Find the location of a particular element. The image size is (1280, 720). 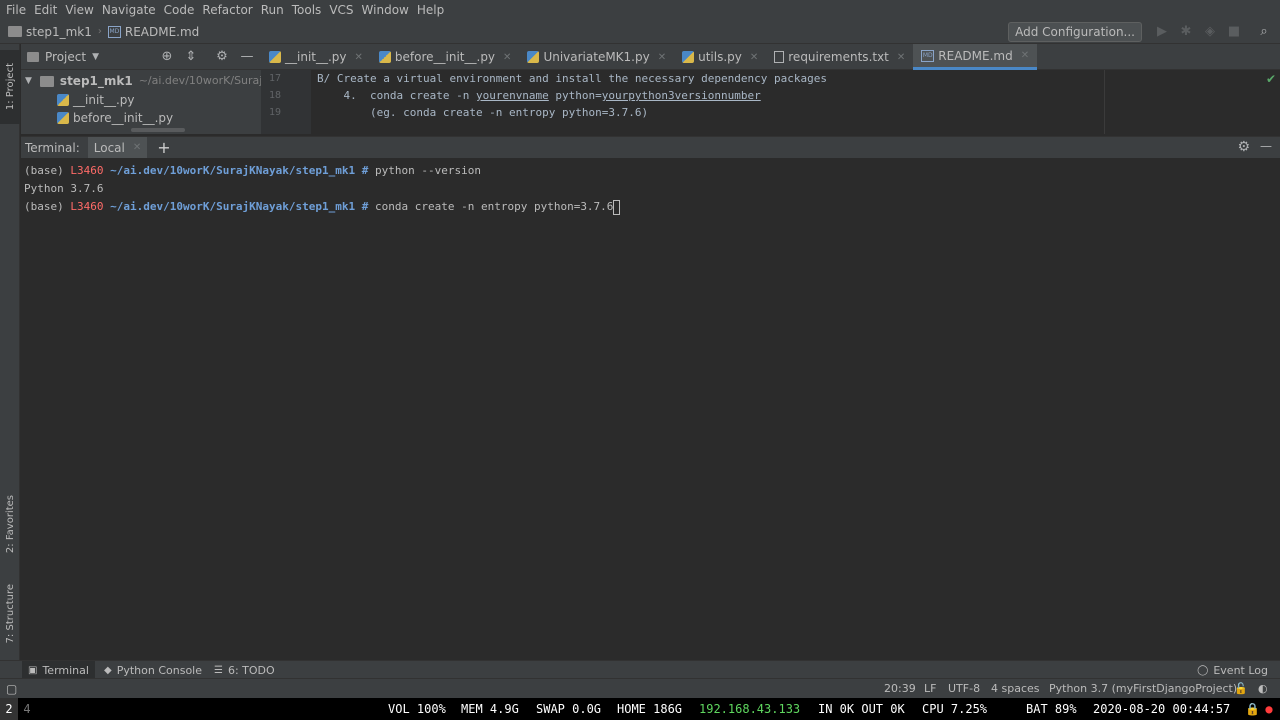

indent-setting: 4 spaces is located at coordinates (1015, 689).